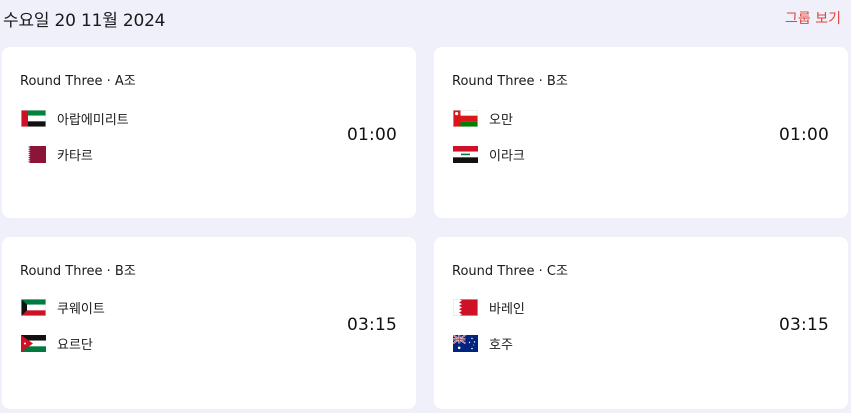 This screenshot has height=413, width=851. What do you see at coordinates (425, 18) in the screenshot?
I see `page-header: 수요일 20 11월 2024 그룹 보기` at bounding box center [425, 18].